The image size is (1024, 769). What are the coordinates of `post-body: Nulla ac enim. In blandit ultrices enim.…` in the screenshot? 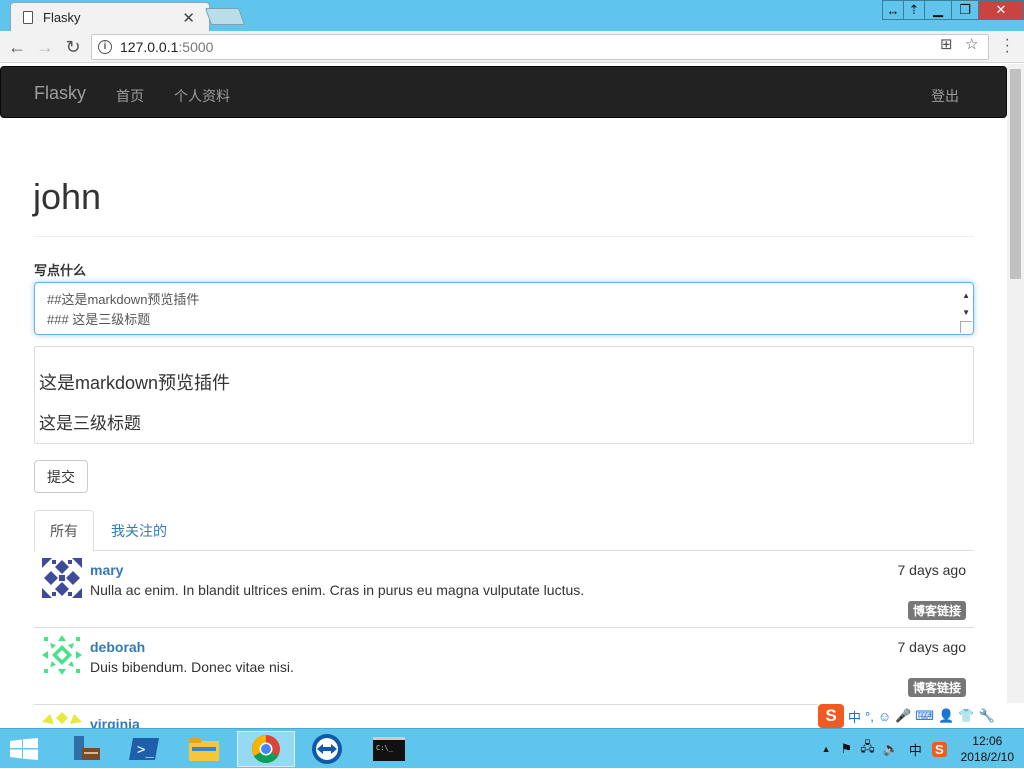 It's located at (337, 590).